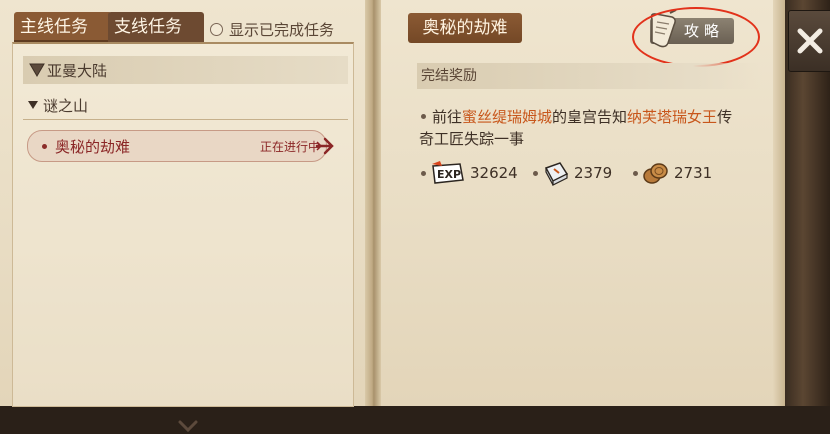  I want to click on area-header: 谜之山, so click(57, 105).